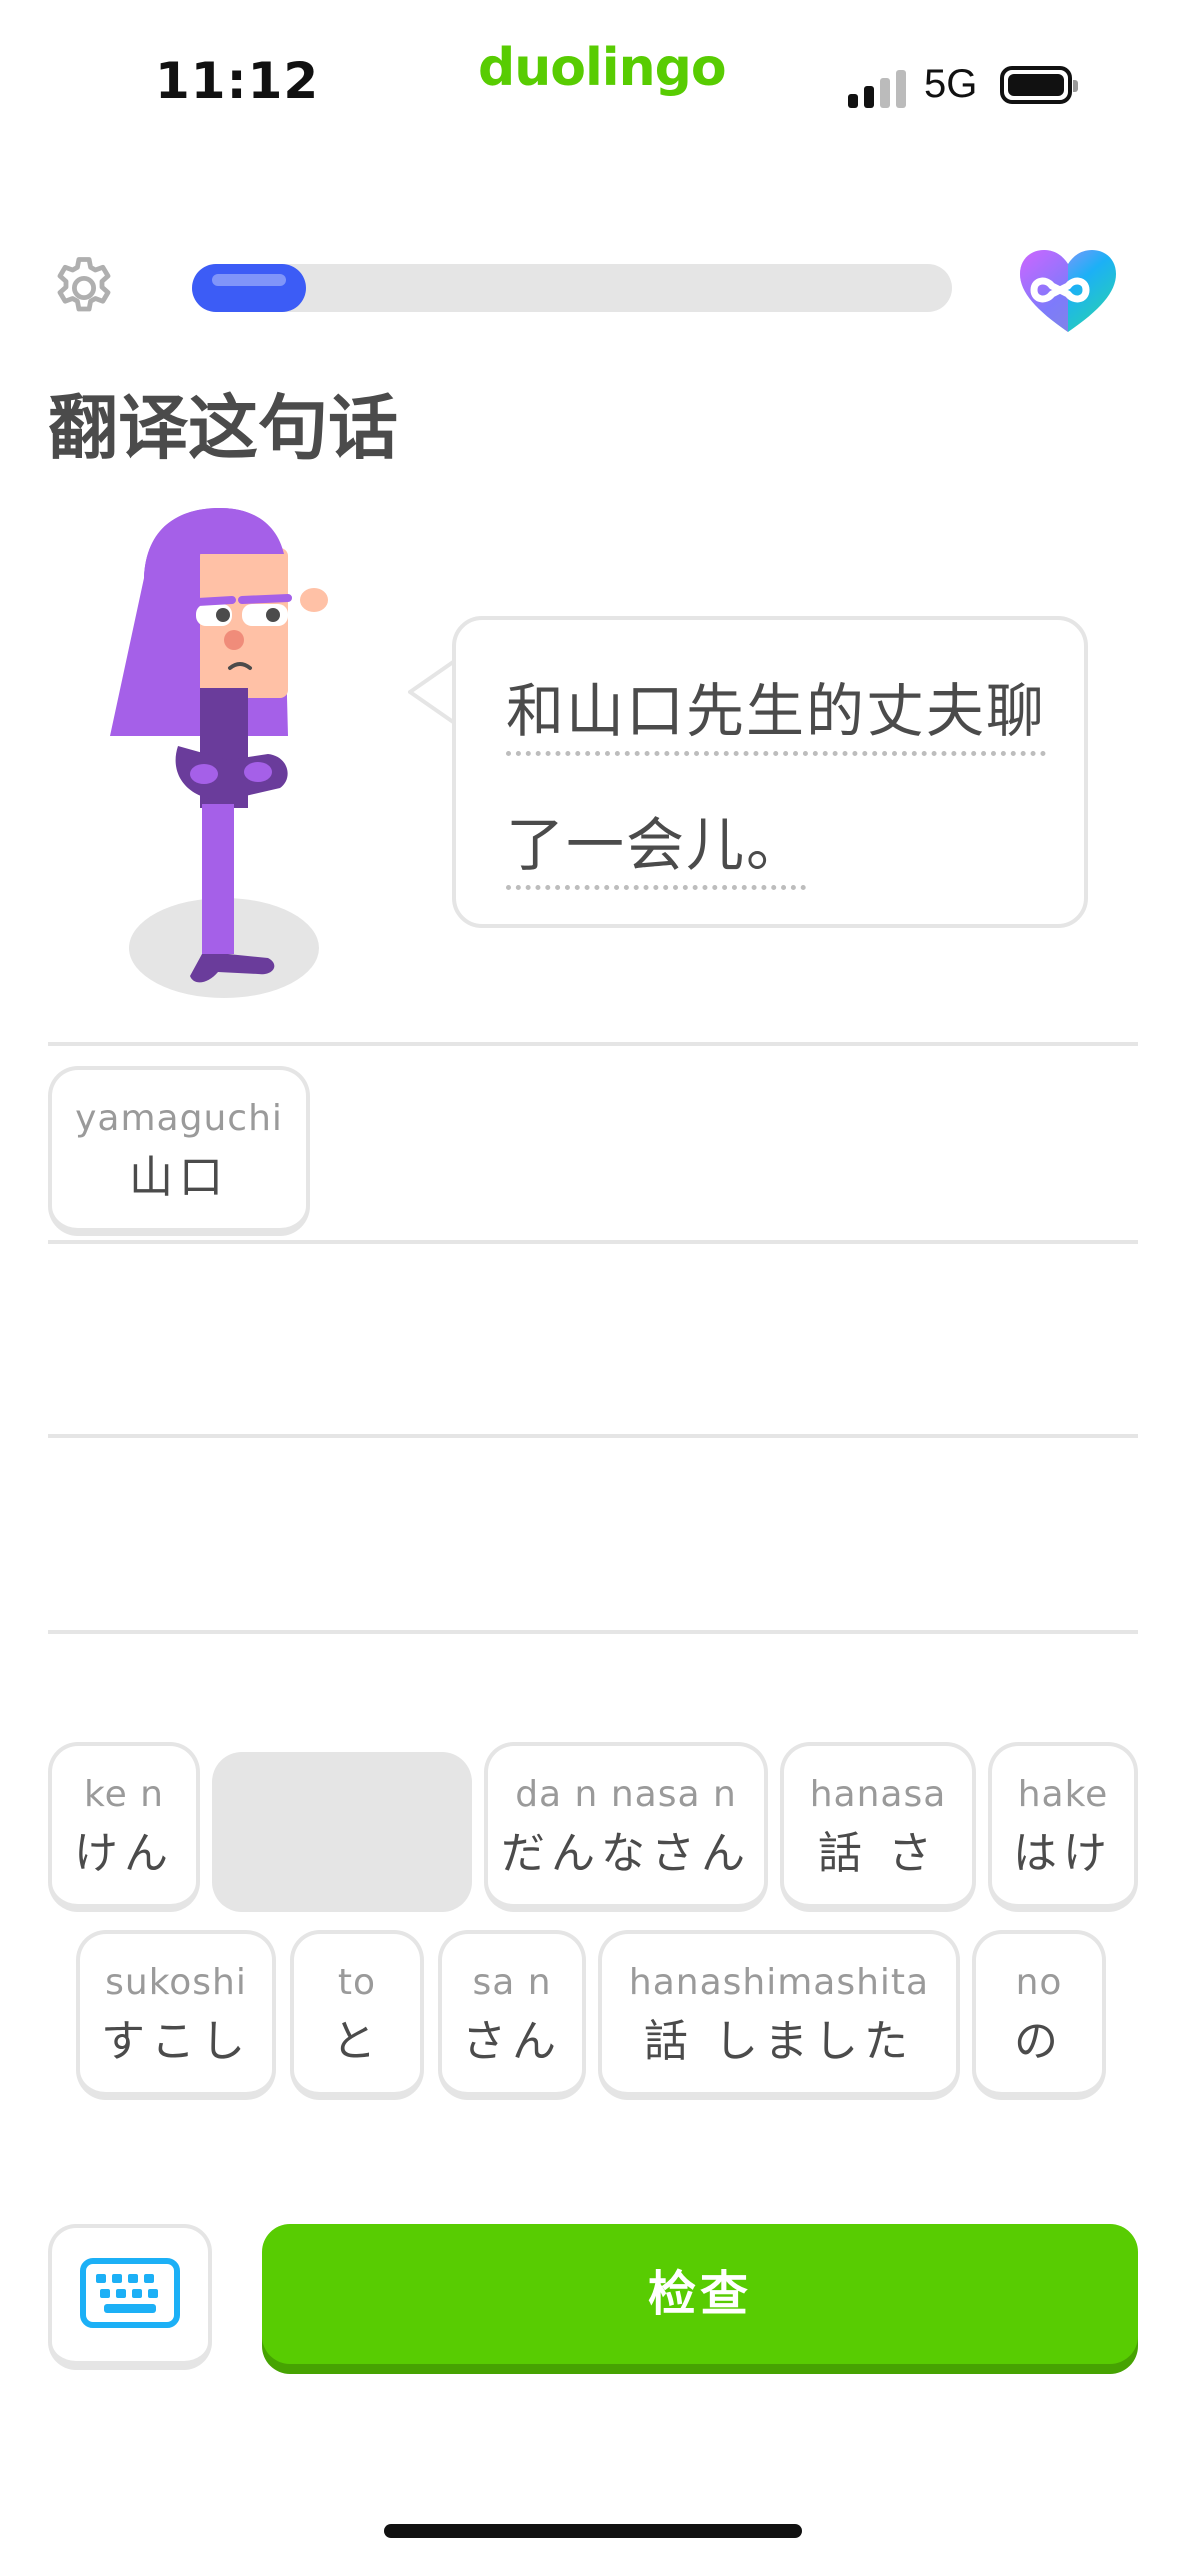  What do you see at coordinates (951, 84) in the screenshot?
I see `network-type: 5G` at bounding box center [951, 84].